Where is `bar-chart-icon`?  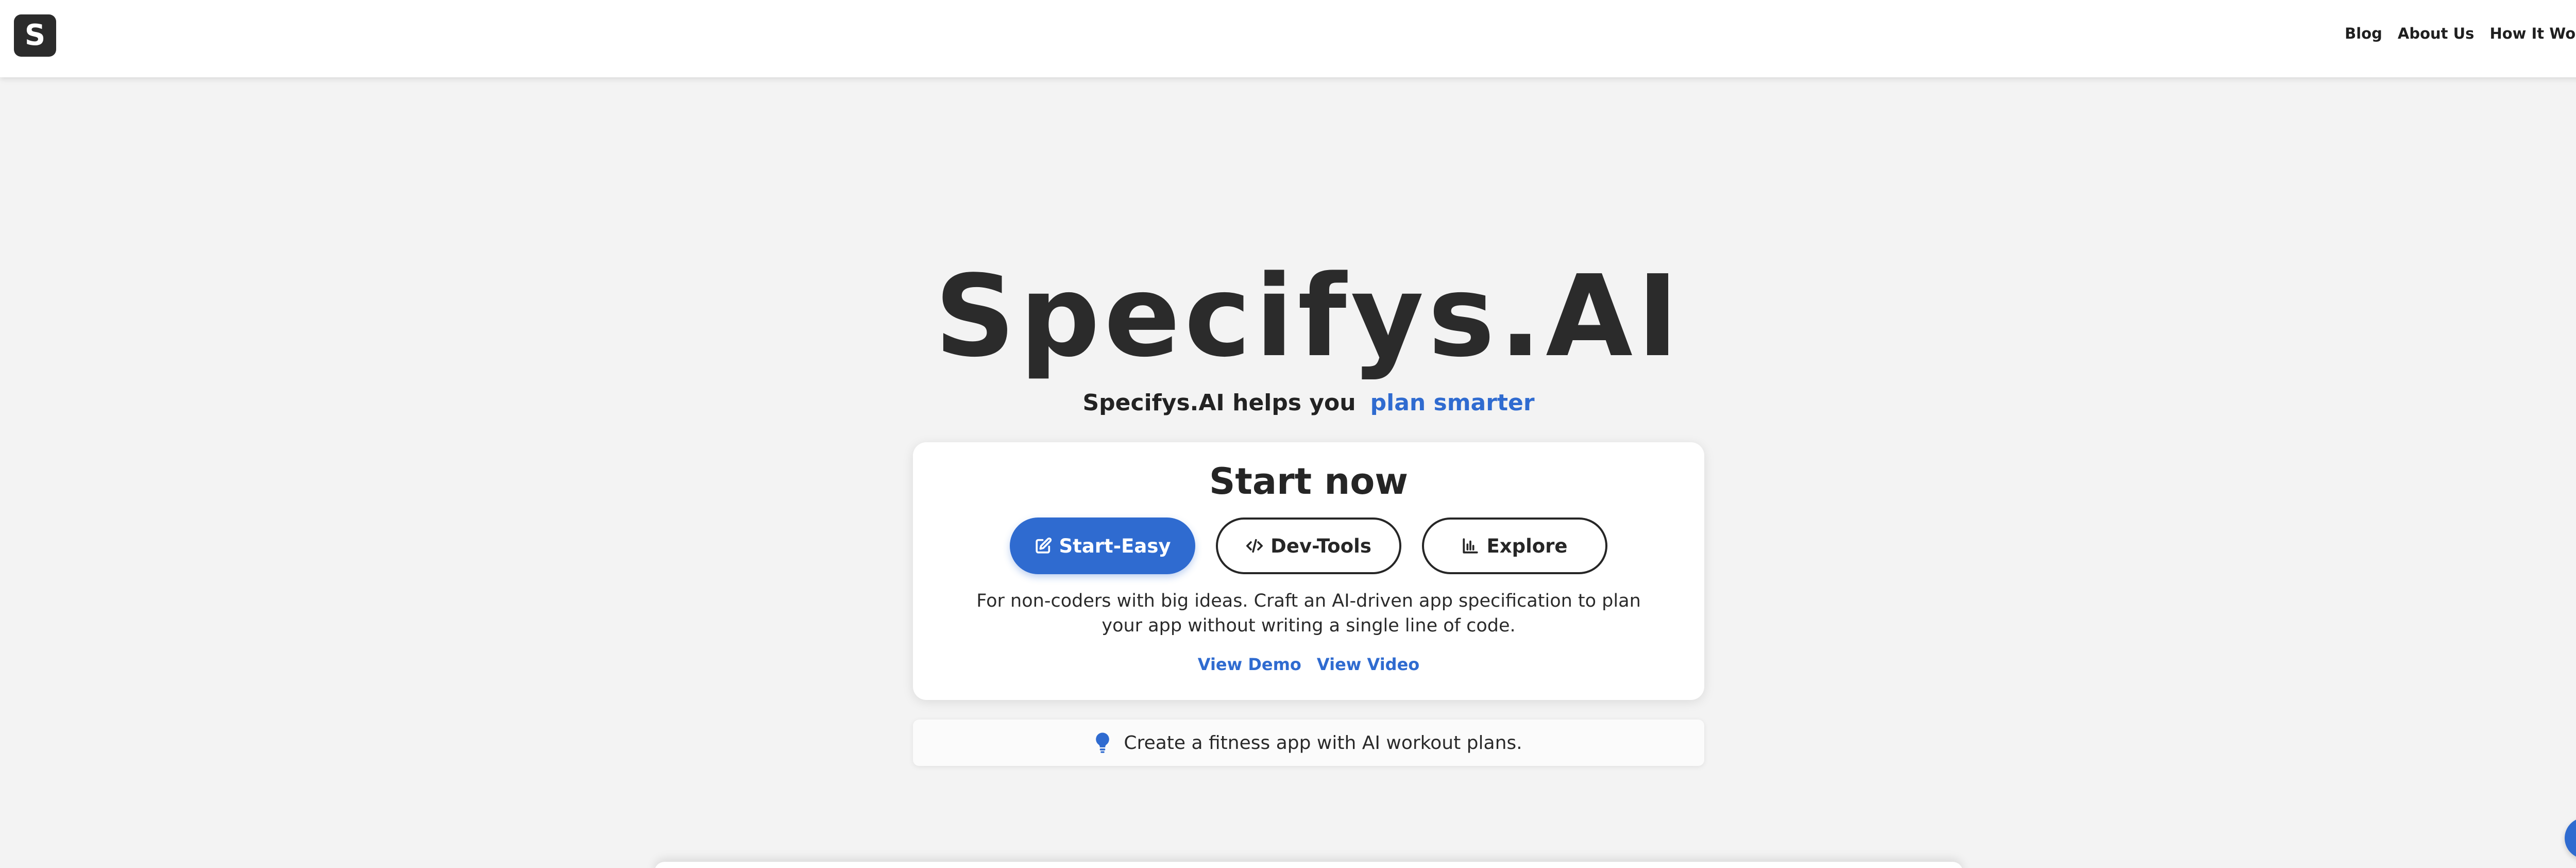 bar-chart-icon is located at coordinates (1471, 546).